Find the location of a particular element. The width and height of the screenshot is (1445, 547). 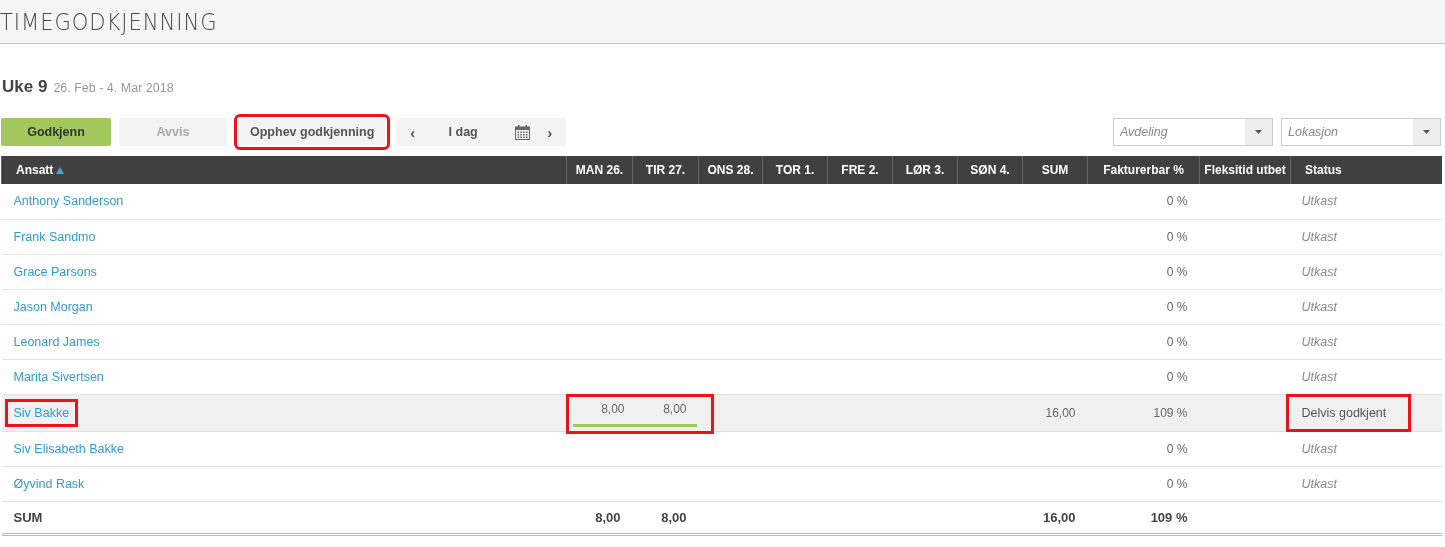

column-header: SUM is located at coordinates (1055, 170).